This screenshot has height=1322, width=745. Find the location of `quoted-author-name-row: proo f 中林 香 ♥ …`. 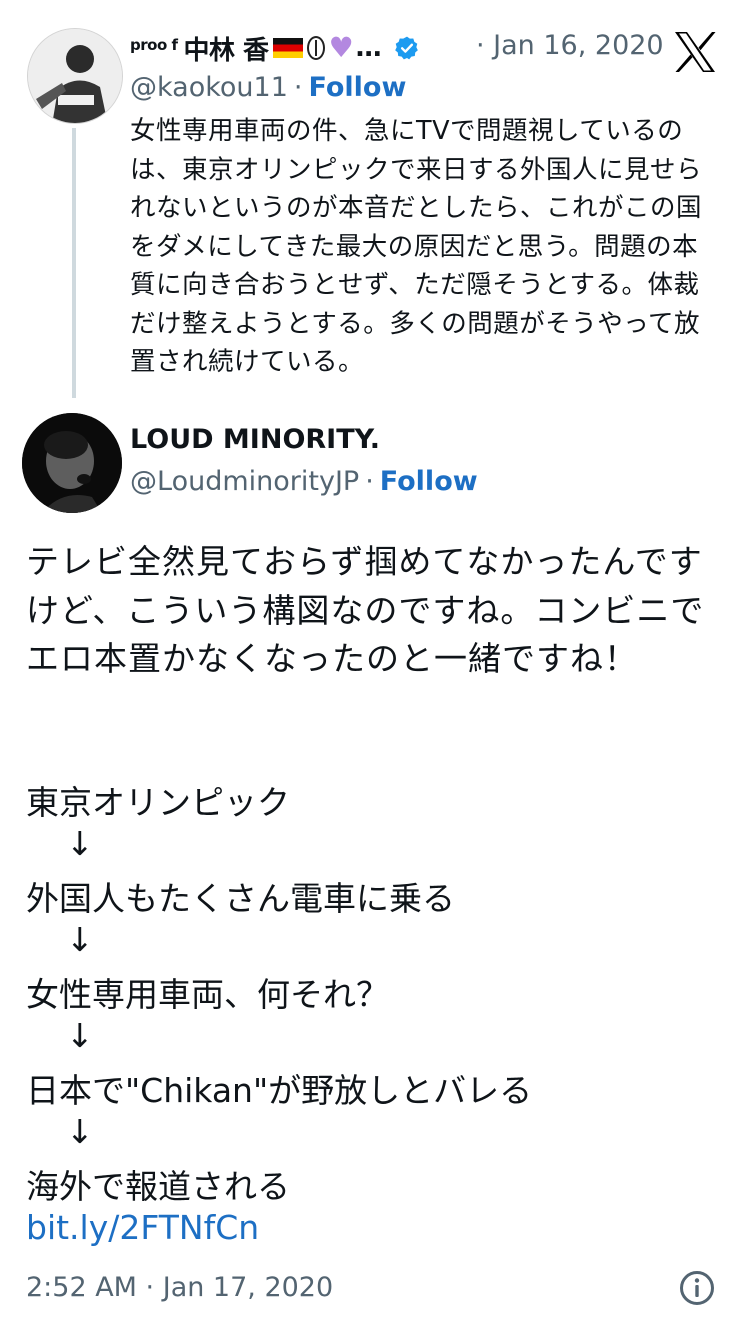

quoted-author-name-row: proo f 中林 香 ♥ … is located at coordinates (275, 48).